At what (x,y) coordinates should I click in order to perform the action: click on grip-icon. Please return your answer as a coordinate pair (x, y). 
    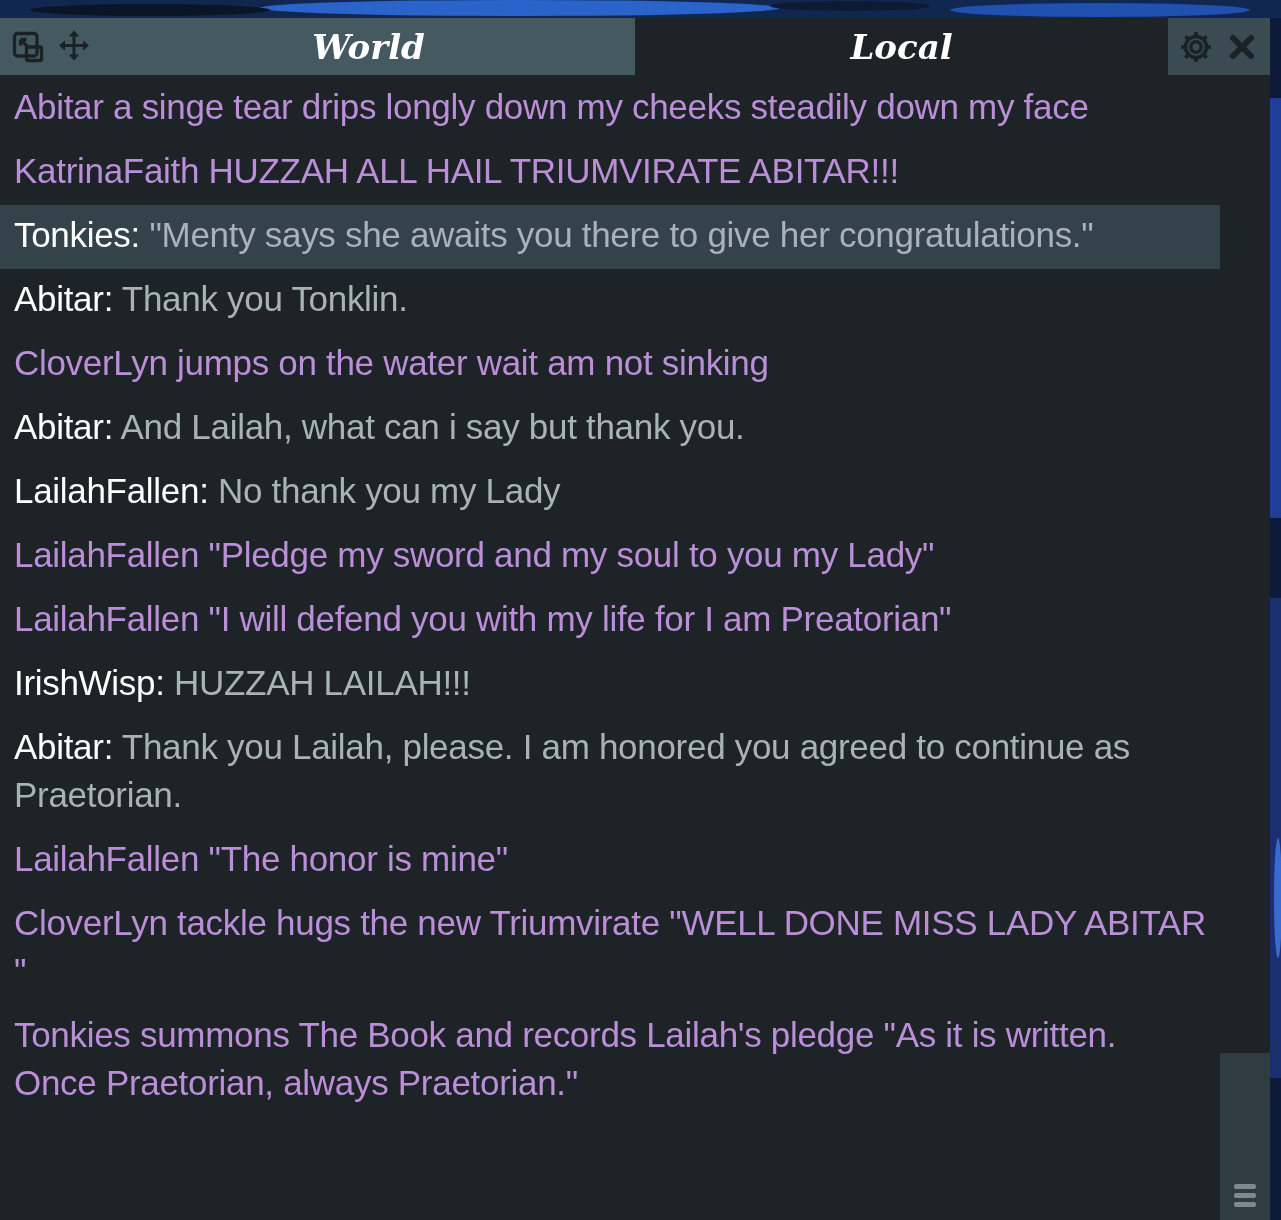
    Looking at the image, I should click on (1245, 1196).